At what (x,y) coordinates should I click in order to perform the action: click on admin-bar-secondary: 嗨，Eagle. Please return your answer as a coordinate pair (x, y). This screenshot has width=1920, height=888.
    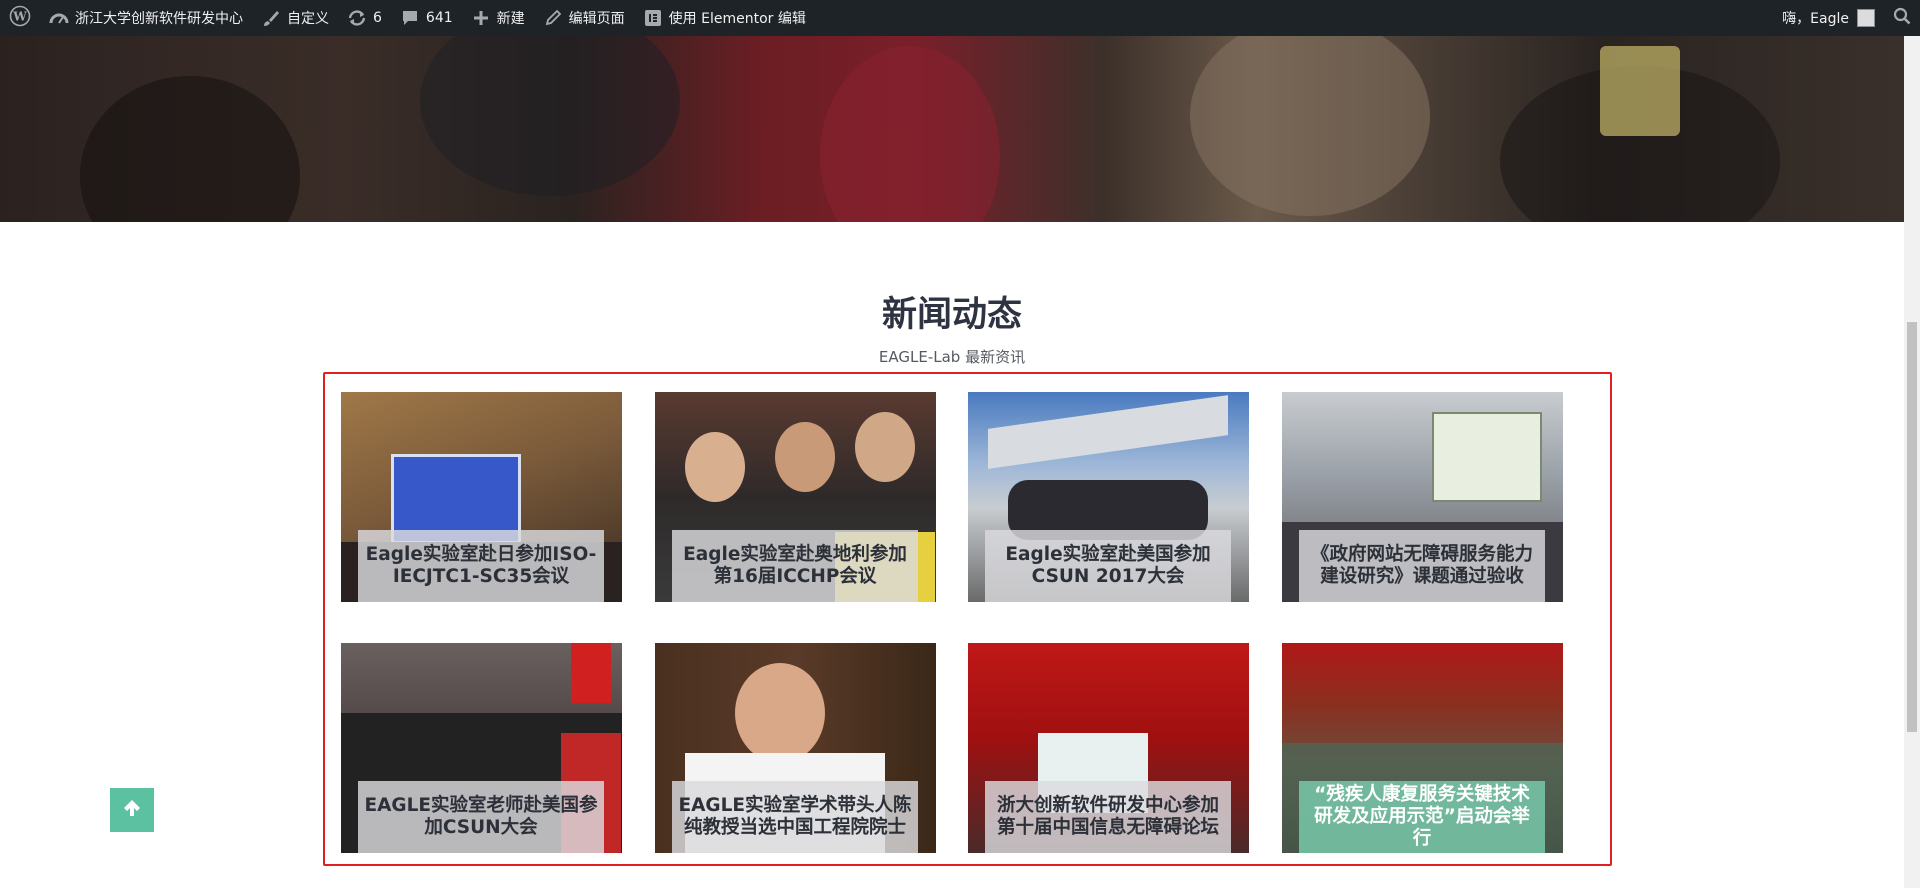
    Looking at the image, I should click on (1846, 18).